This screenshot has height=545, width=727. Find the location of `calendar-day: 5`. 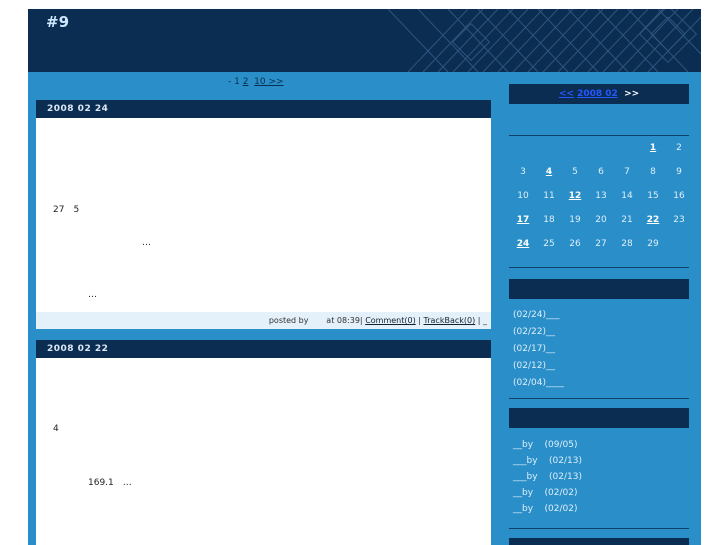

calendar-day: 5 is located at coordinates (575, 172).